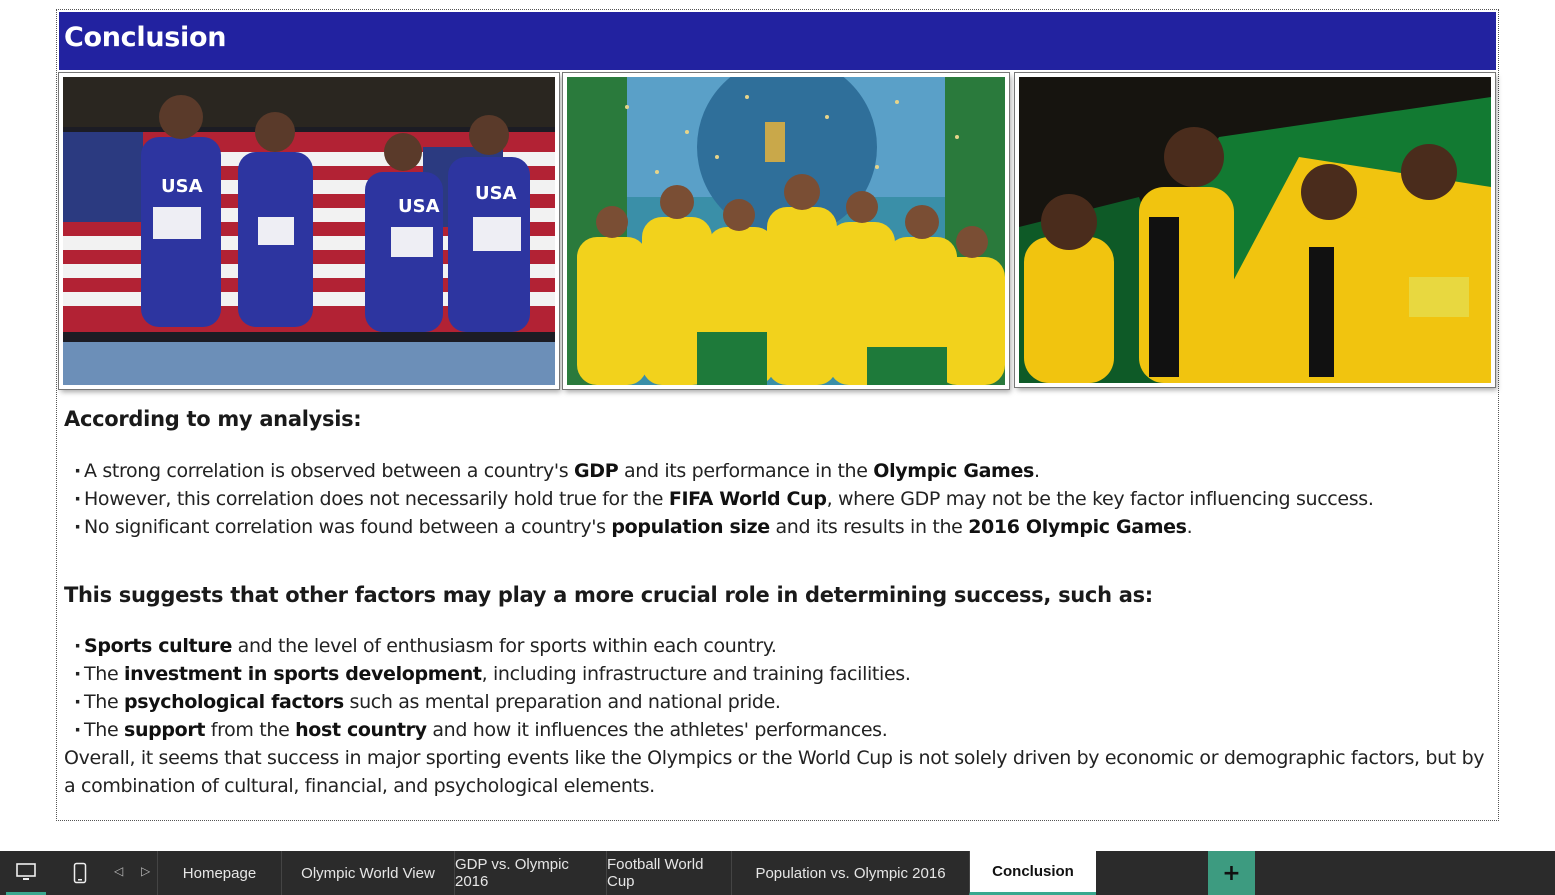 Image resolution: width=1555 pixels, height=895 pixels. I want to click on jamaica-relay-team-photo, so click(1255, 230).